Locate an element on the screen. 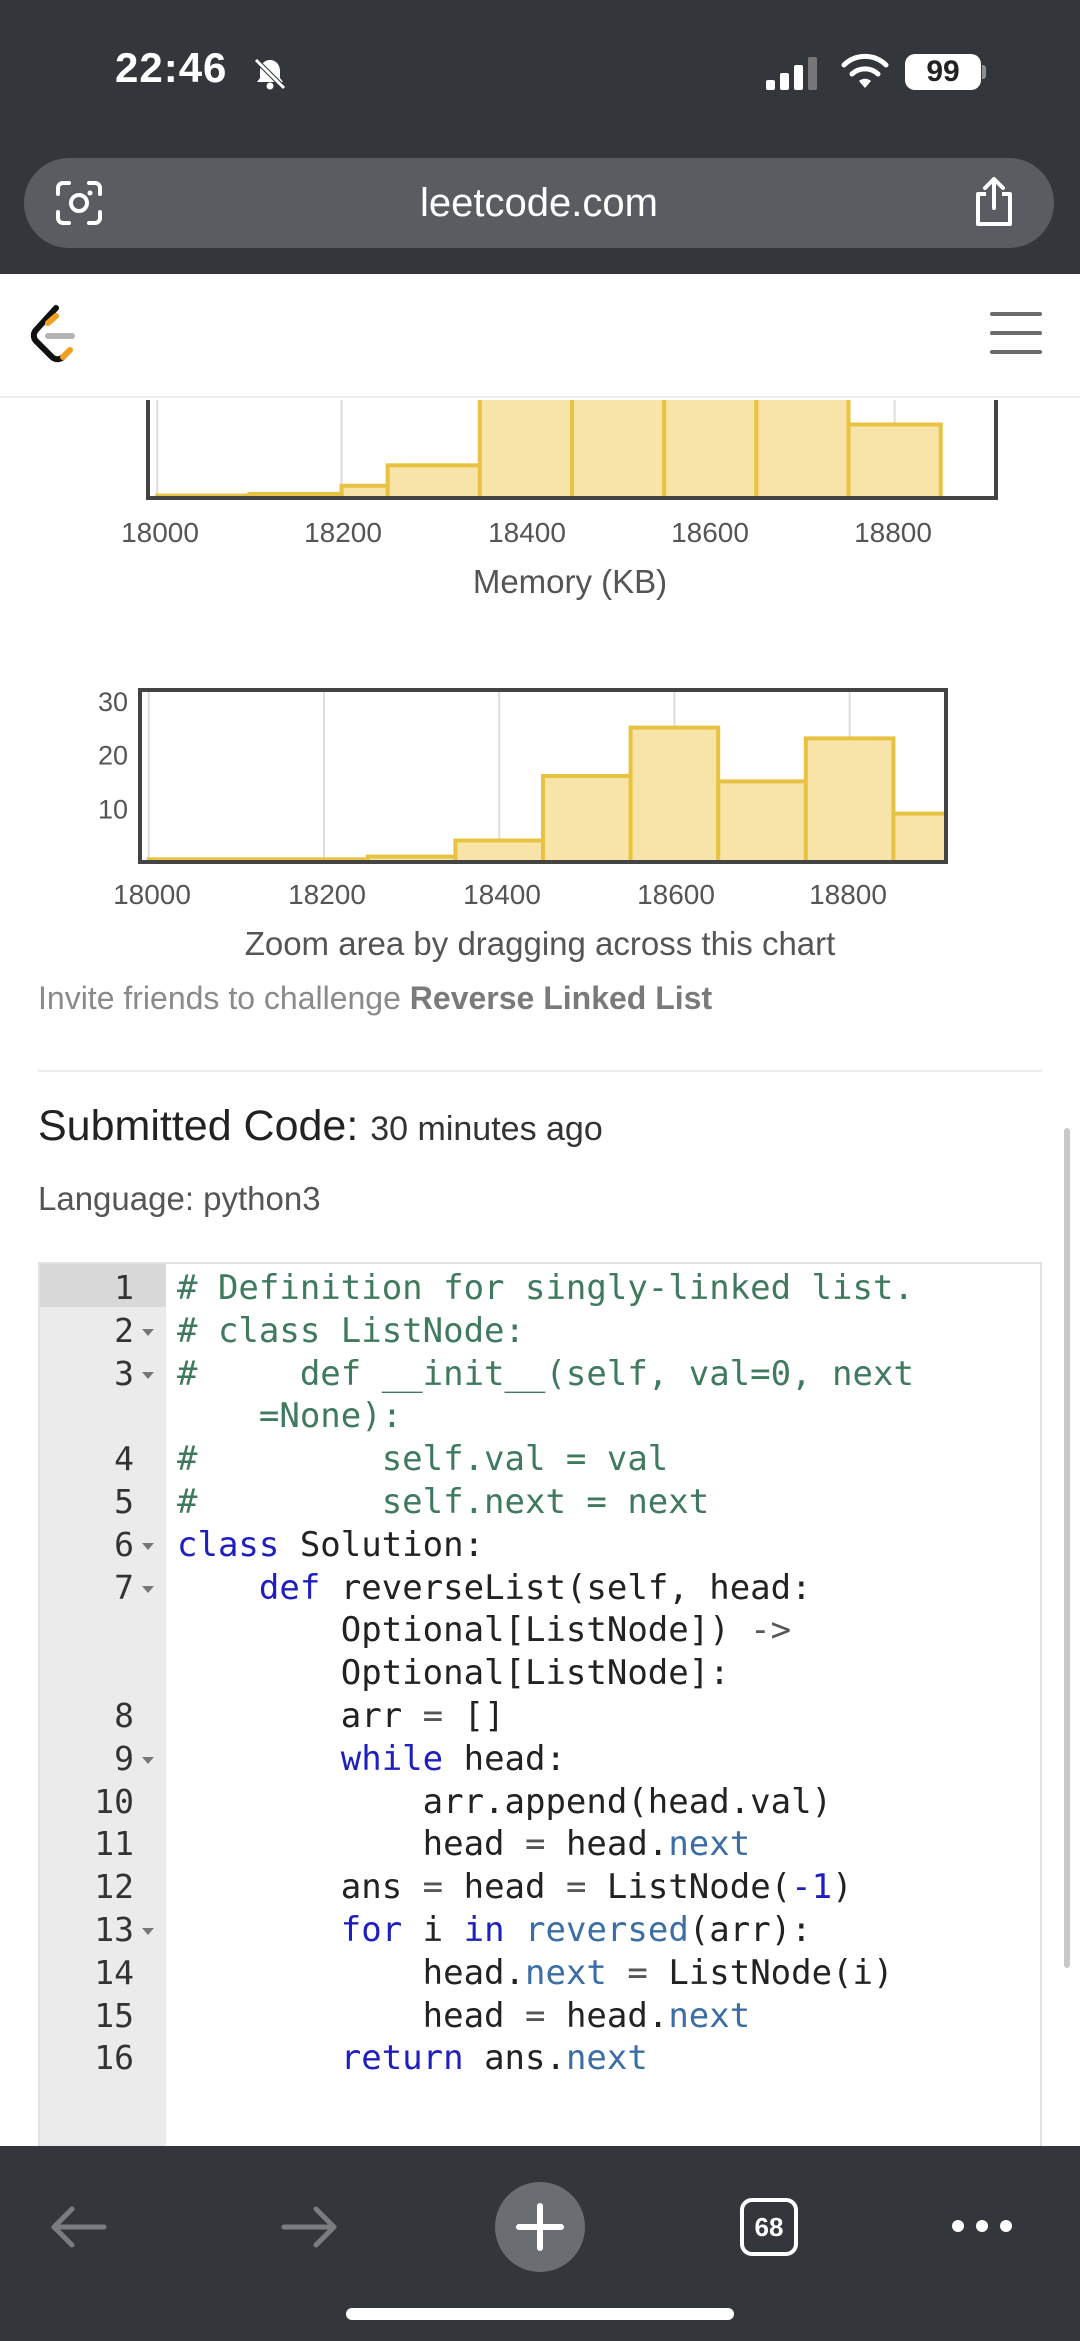  memory-chart-xtick: 18600 is located at coordinates (710, 532).